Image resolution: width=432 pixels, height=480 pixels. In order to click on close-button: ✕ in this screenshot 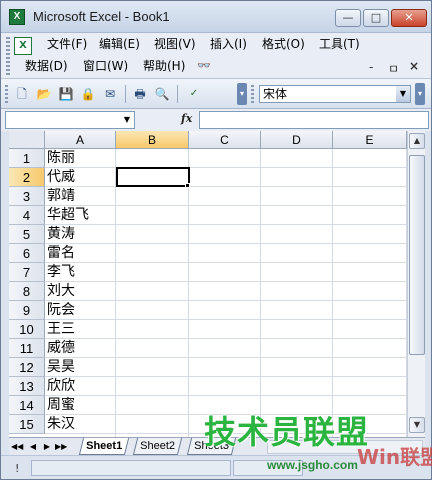, I will do `click(409, 18)`.